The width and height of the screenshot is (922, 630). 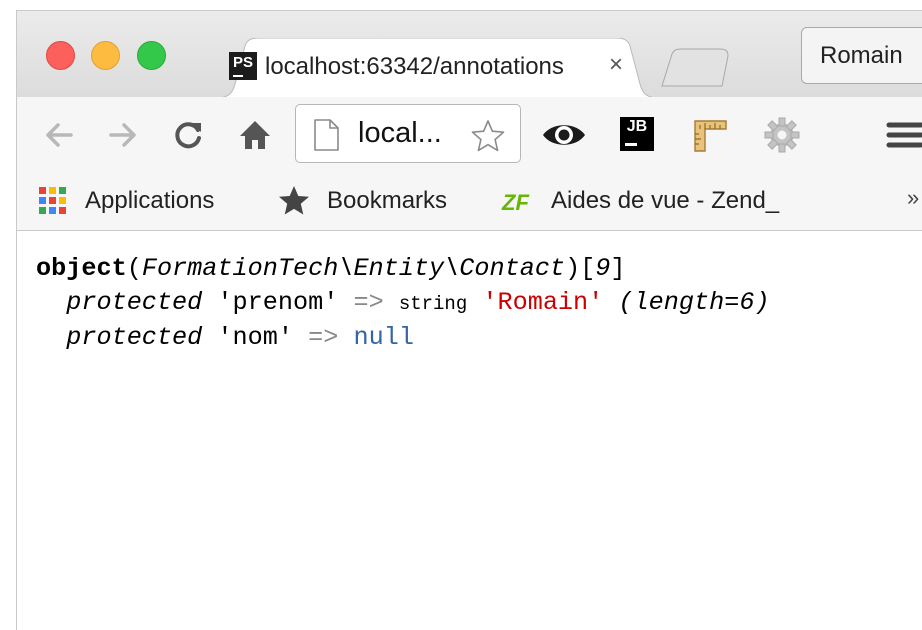 What do you see at coordinates (543, 302) in the screenshot?
I see `property-value-string: 'Romain'` at bounding box center [543, 302].